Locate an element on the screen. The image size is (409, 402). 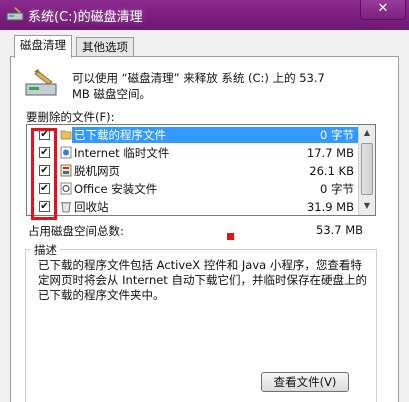
file-row-name: 脱机网页 26.1 KB is located at coordinates (215, 171).